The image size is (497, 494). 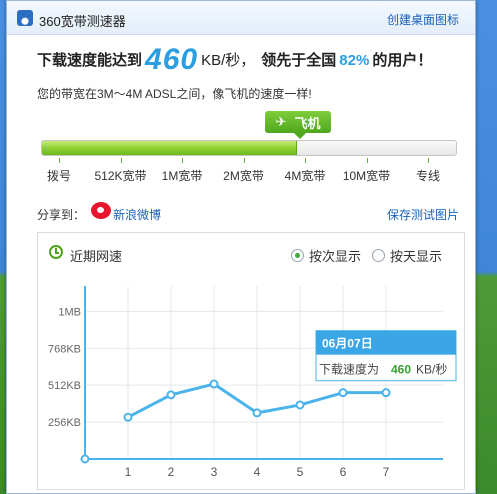 What do you see at coordinates (61, 215) in the screenshot?
I see `share-label: 分享到：` at bounding box center [61, 215].